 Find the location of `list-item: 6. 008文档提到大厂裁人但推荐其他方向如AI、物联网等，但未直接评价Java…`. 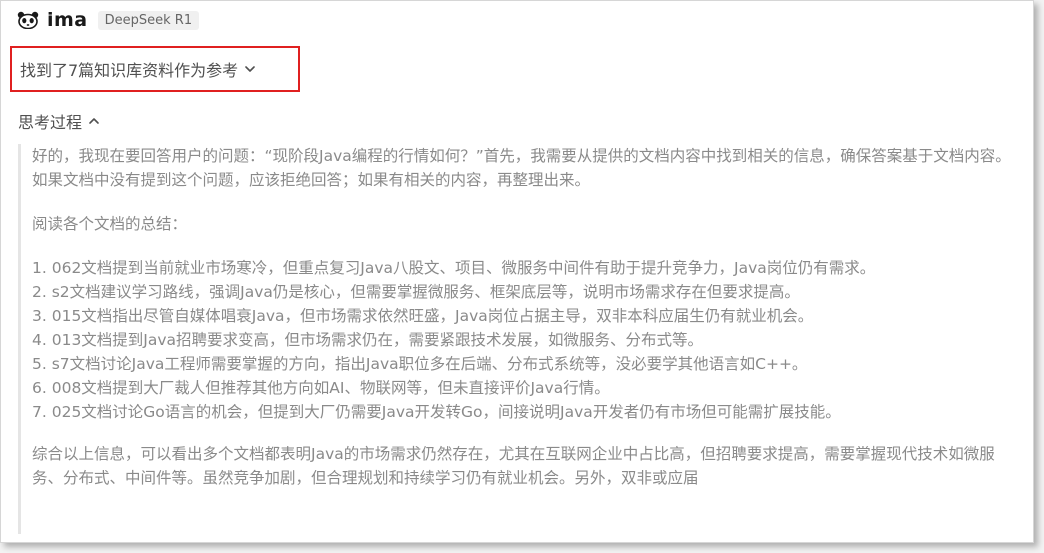

list-item: 6. 008文档提到大厂裁人但推荐其他方向如AI、物联网等，但未直接评价Java… is located at coordinates (321, 388).